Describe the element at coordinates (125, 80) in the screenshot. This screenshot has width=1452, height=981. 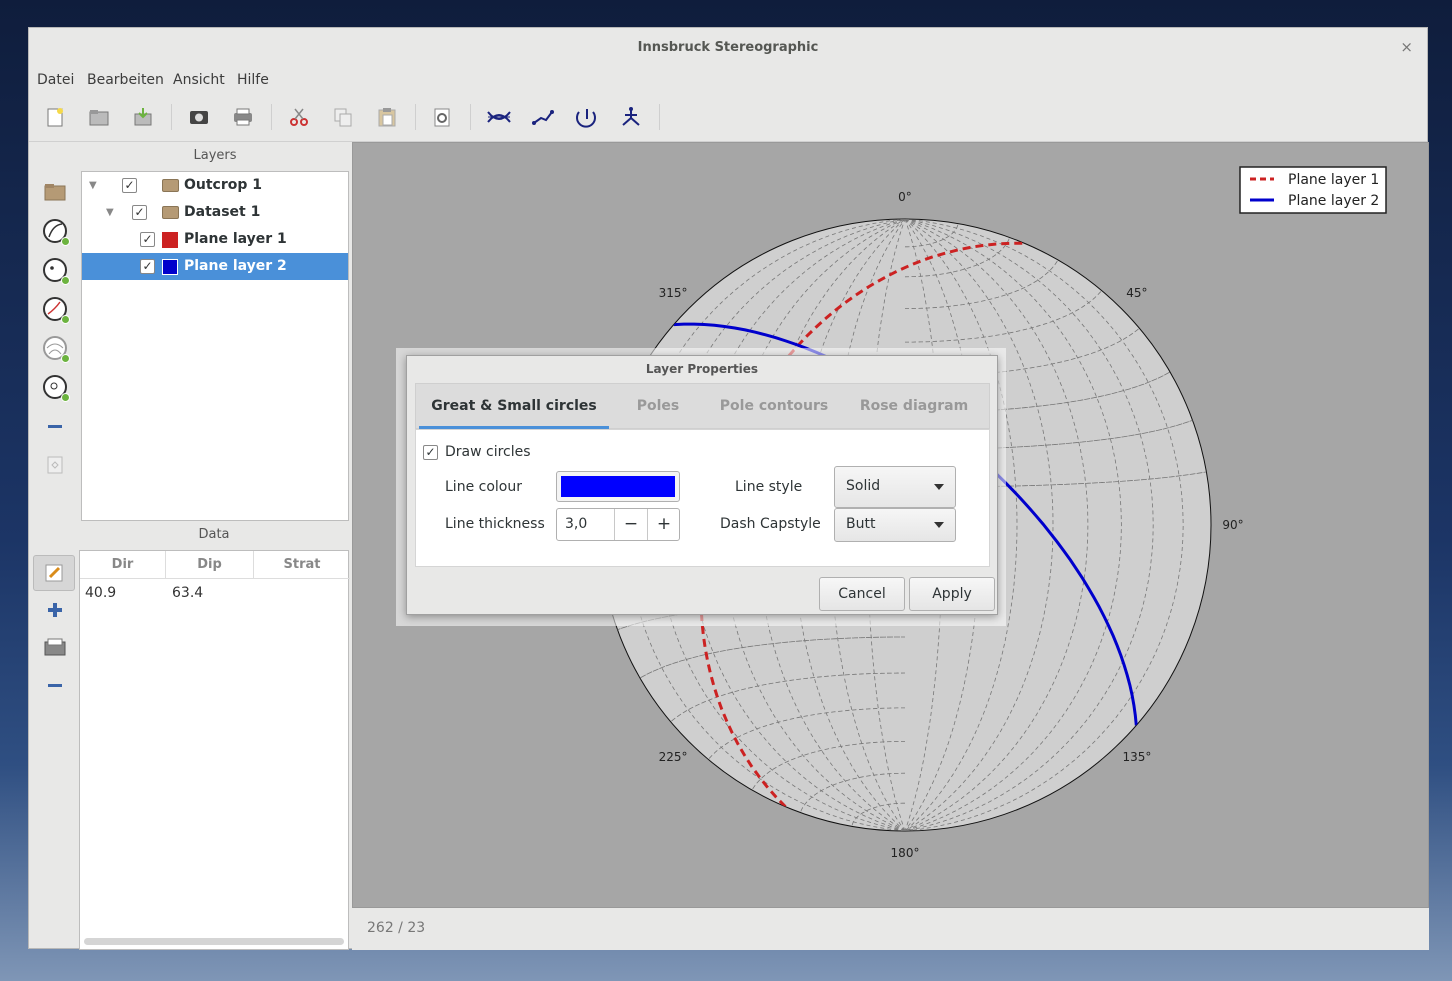
I see `menu-bearbeiten: Bearbeiten` at that location.